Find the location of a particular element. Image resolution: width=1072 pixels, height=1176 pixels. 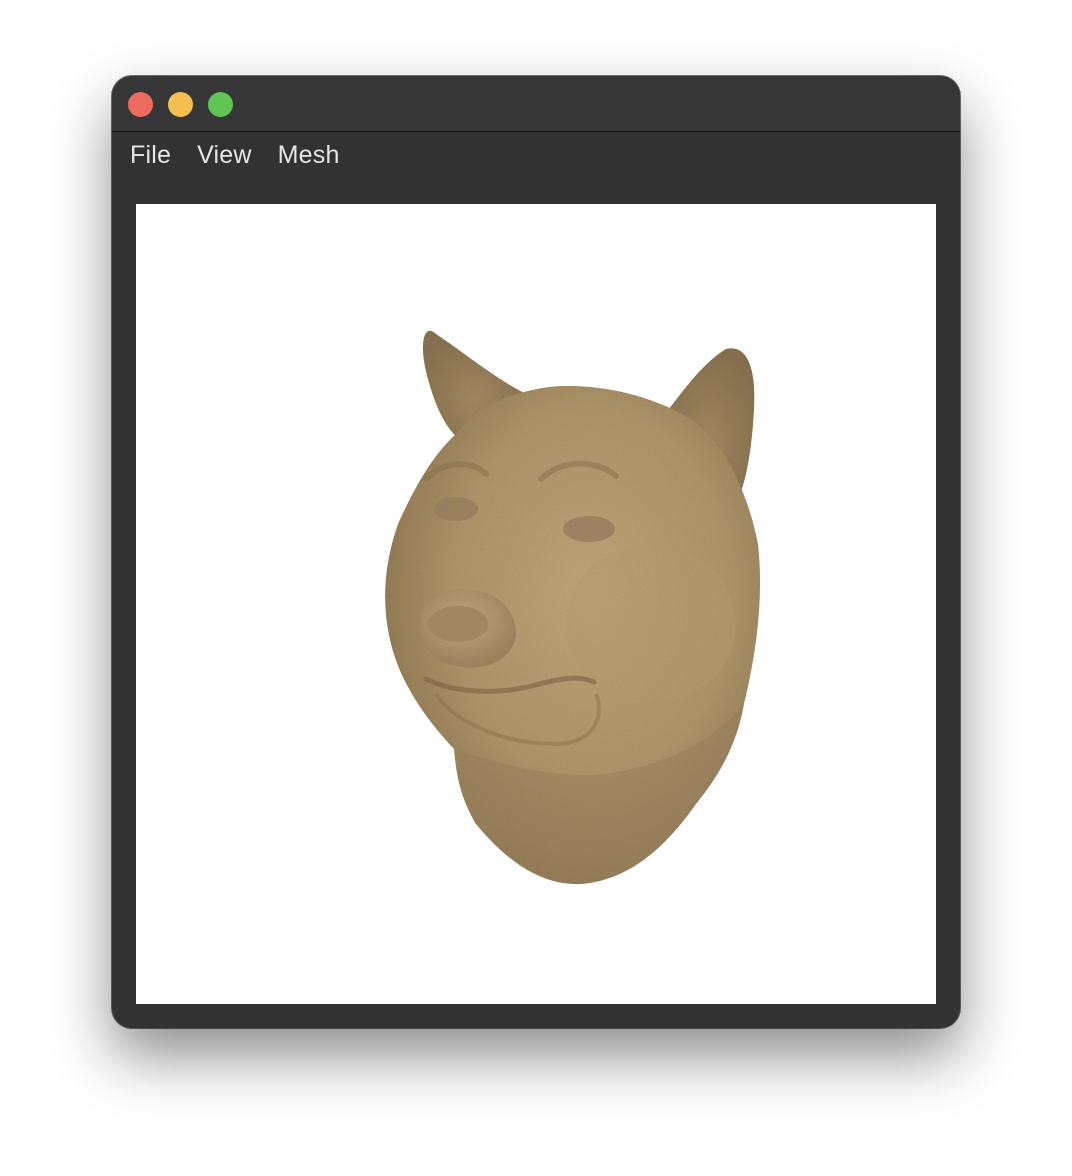

nose is located at coordinates (458, 624).